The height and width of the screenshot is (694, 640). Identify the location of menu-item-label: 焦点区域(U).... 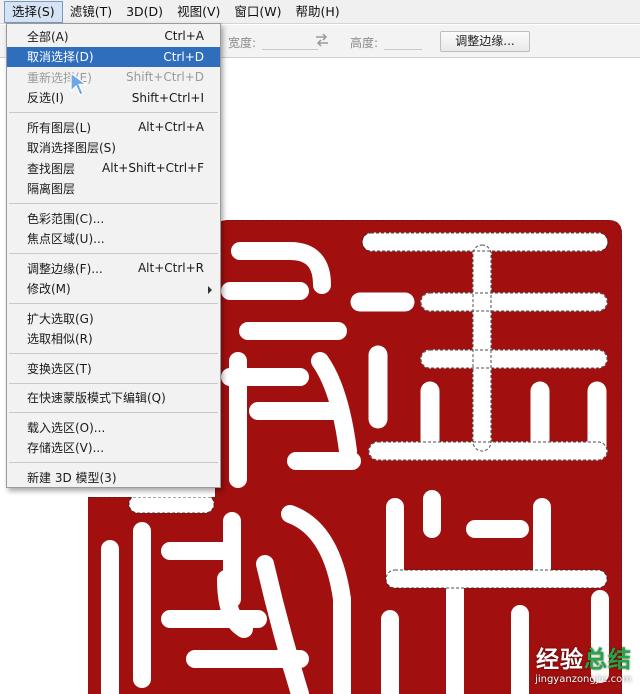
(66, 239).